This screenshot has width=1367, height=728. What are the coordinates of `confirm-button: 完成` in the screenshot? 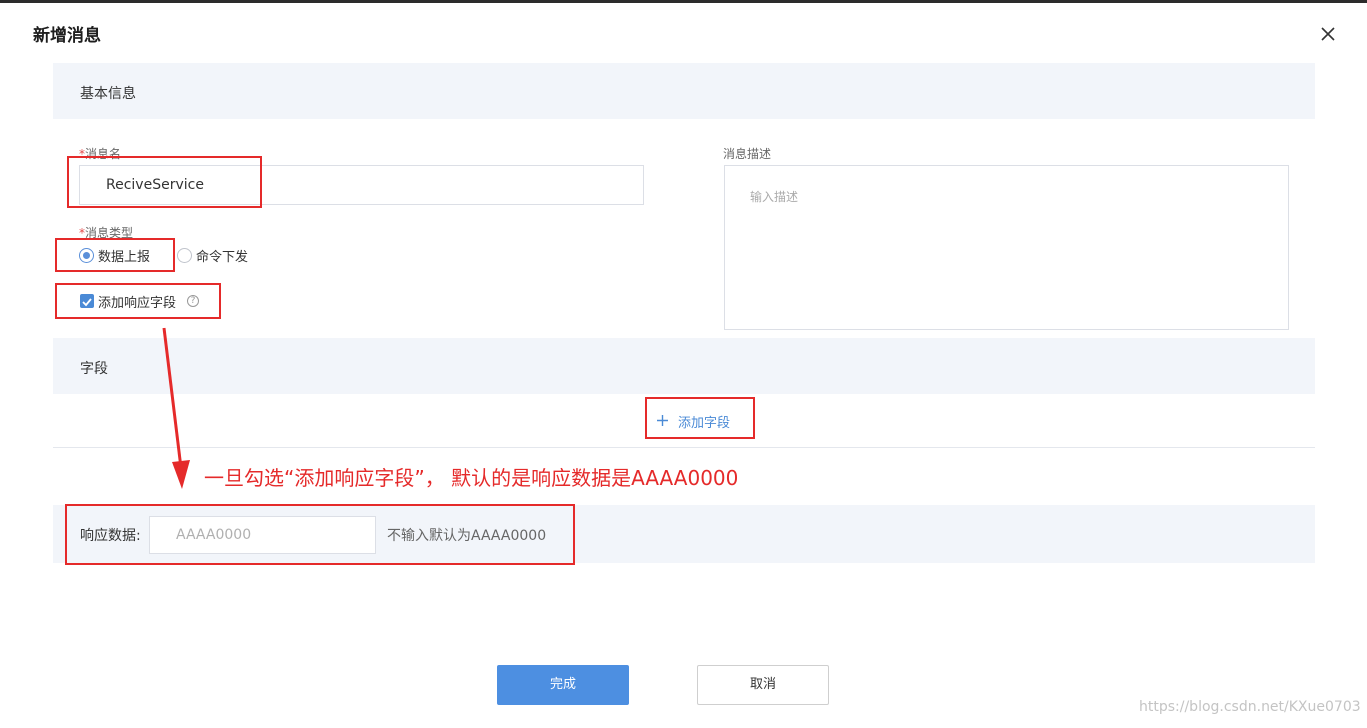 It's located at (563, 685).